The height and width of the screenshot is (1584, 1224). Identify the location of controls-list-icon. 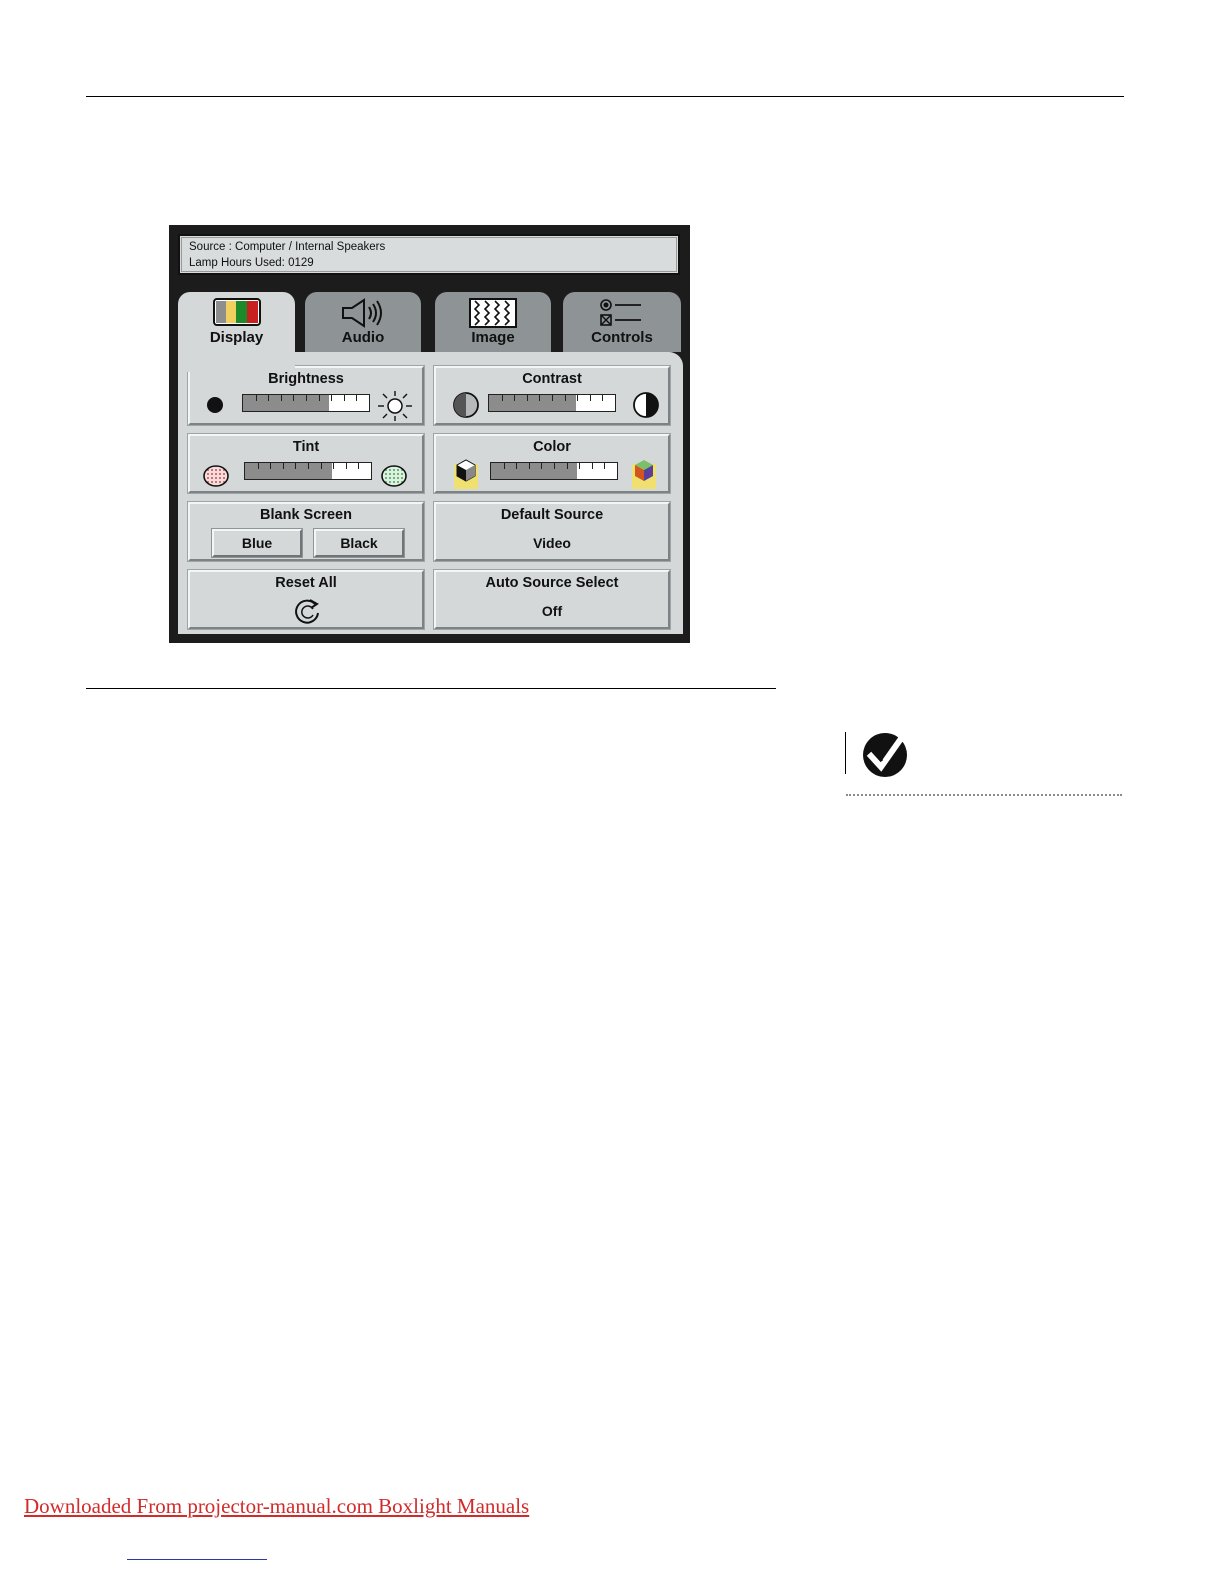
(620, 312).